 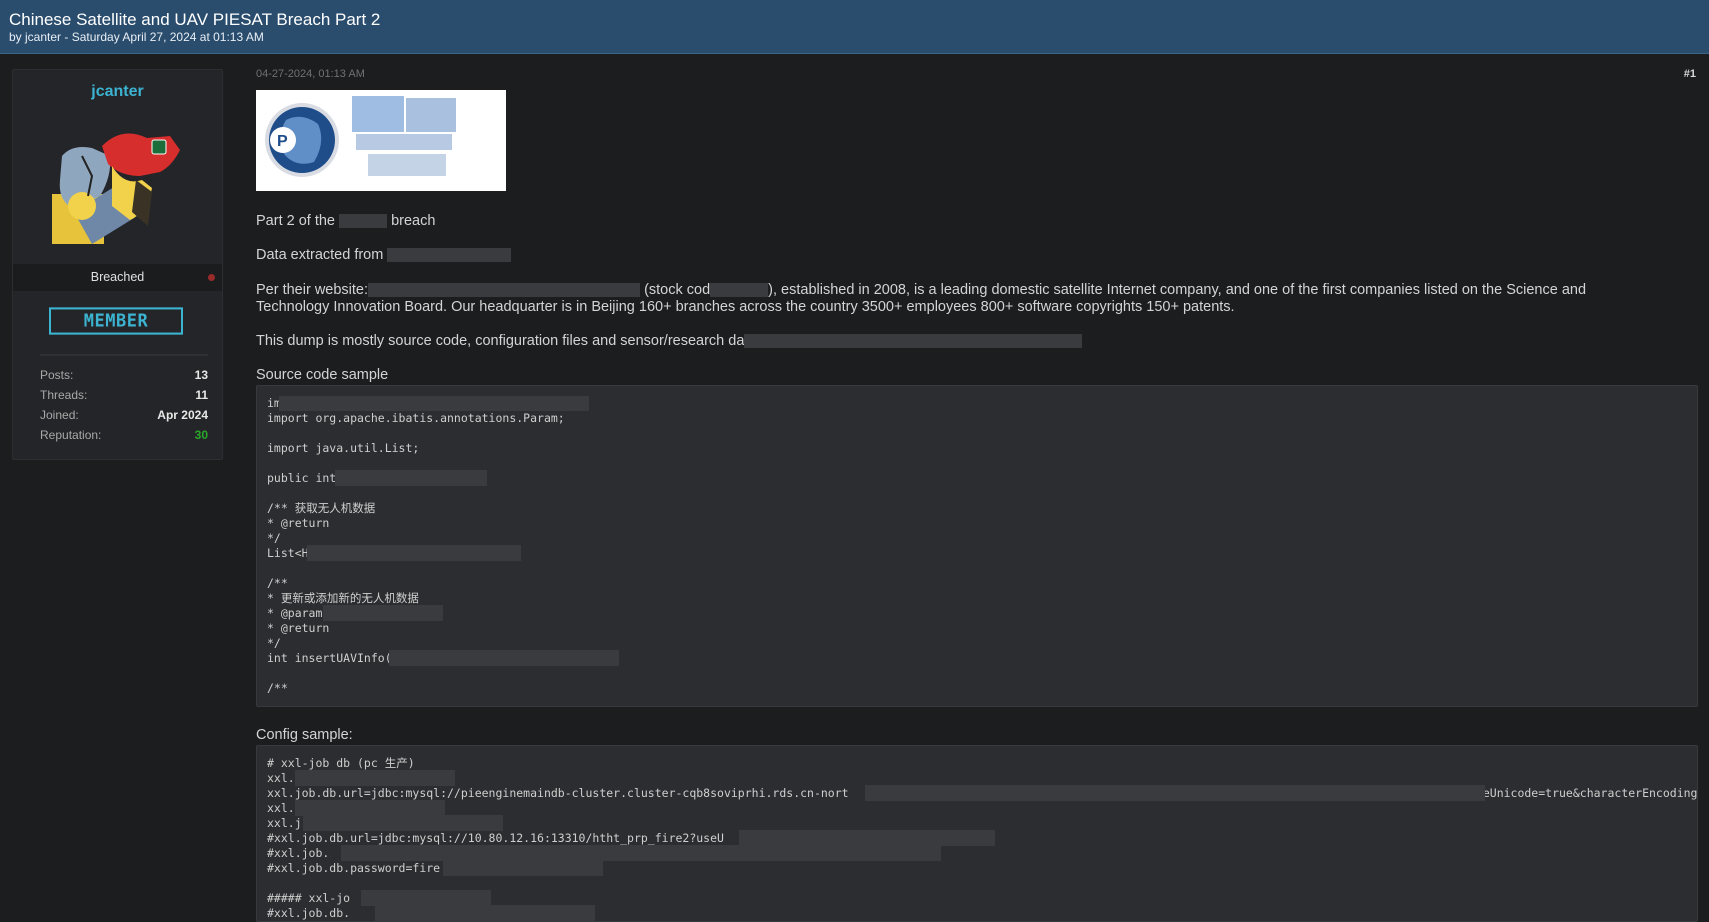 What do you see at coordinates (343, 448) in the screenshot?
I see `code-line: import java.util.List;` at bounding box center [343, 448].